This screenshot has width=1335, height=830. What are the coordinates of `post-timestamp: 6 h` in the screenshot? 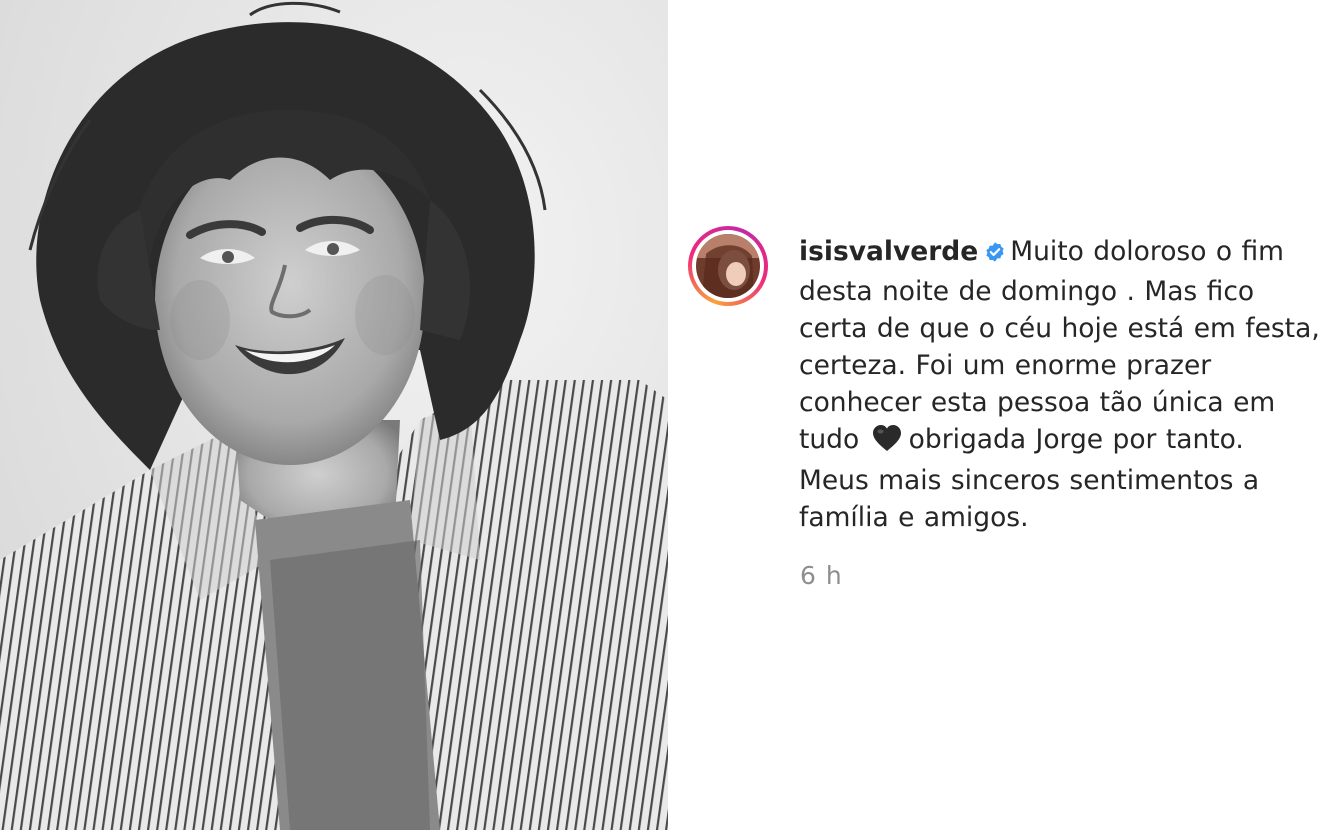 It's located at (821, 575).